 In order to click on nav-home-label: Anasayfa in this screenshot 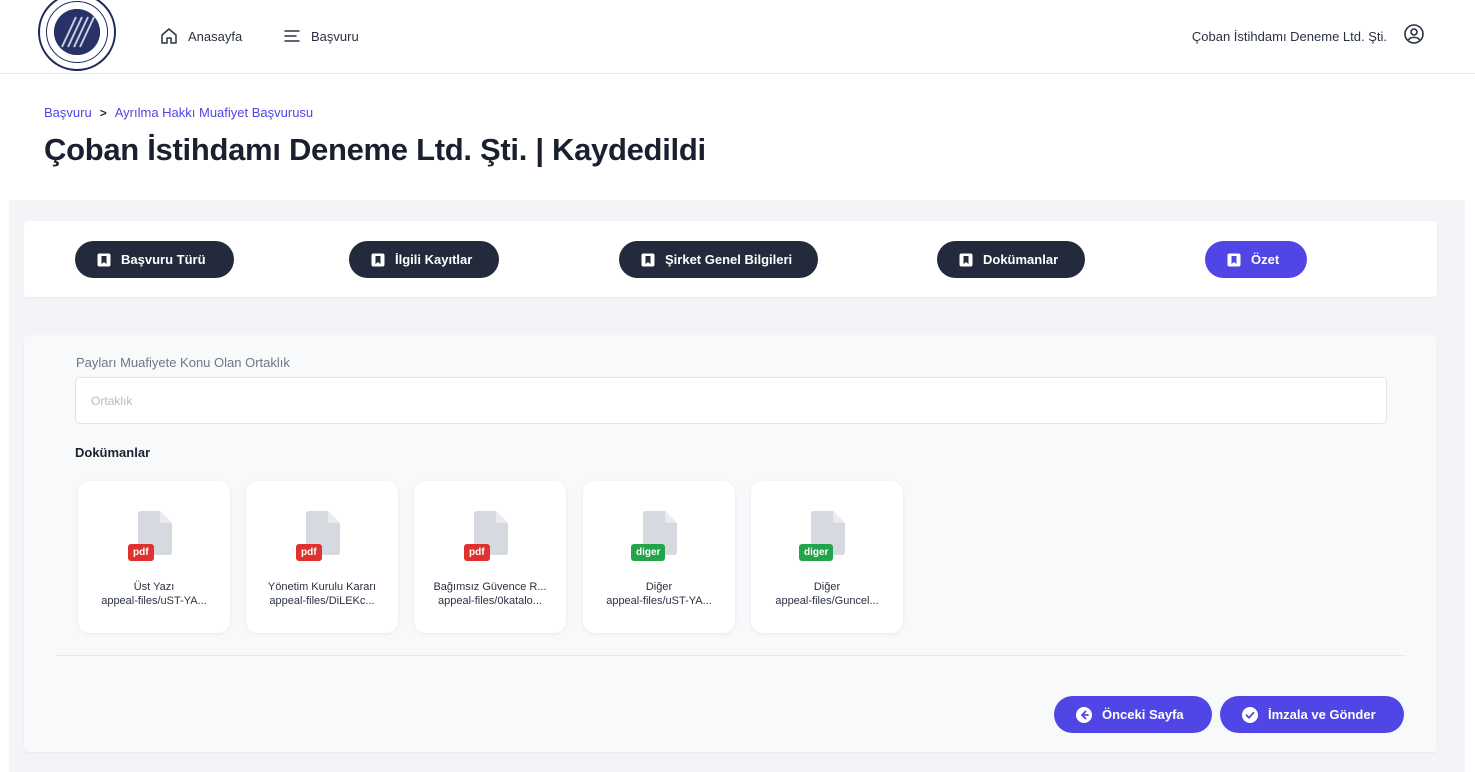, I will do `click(215, 36)`.